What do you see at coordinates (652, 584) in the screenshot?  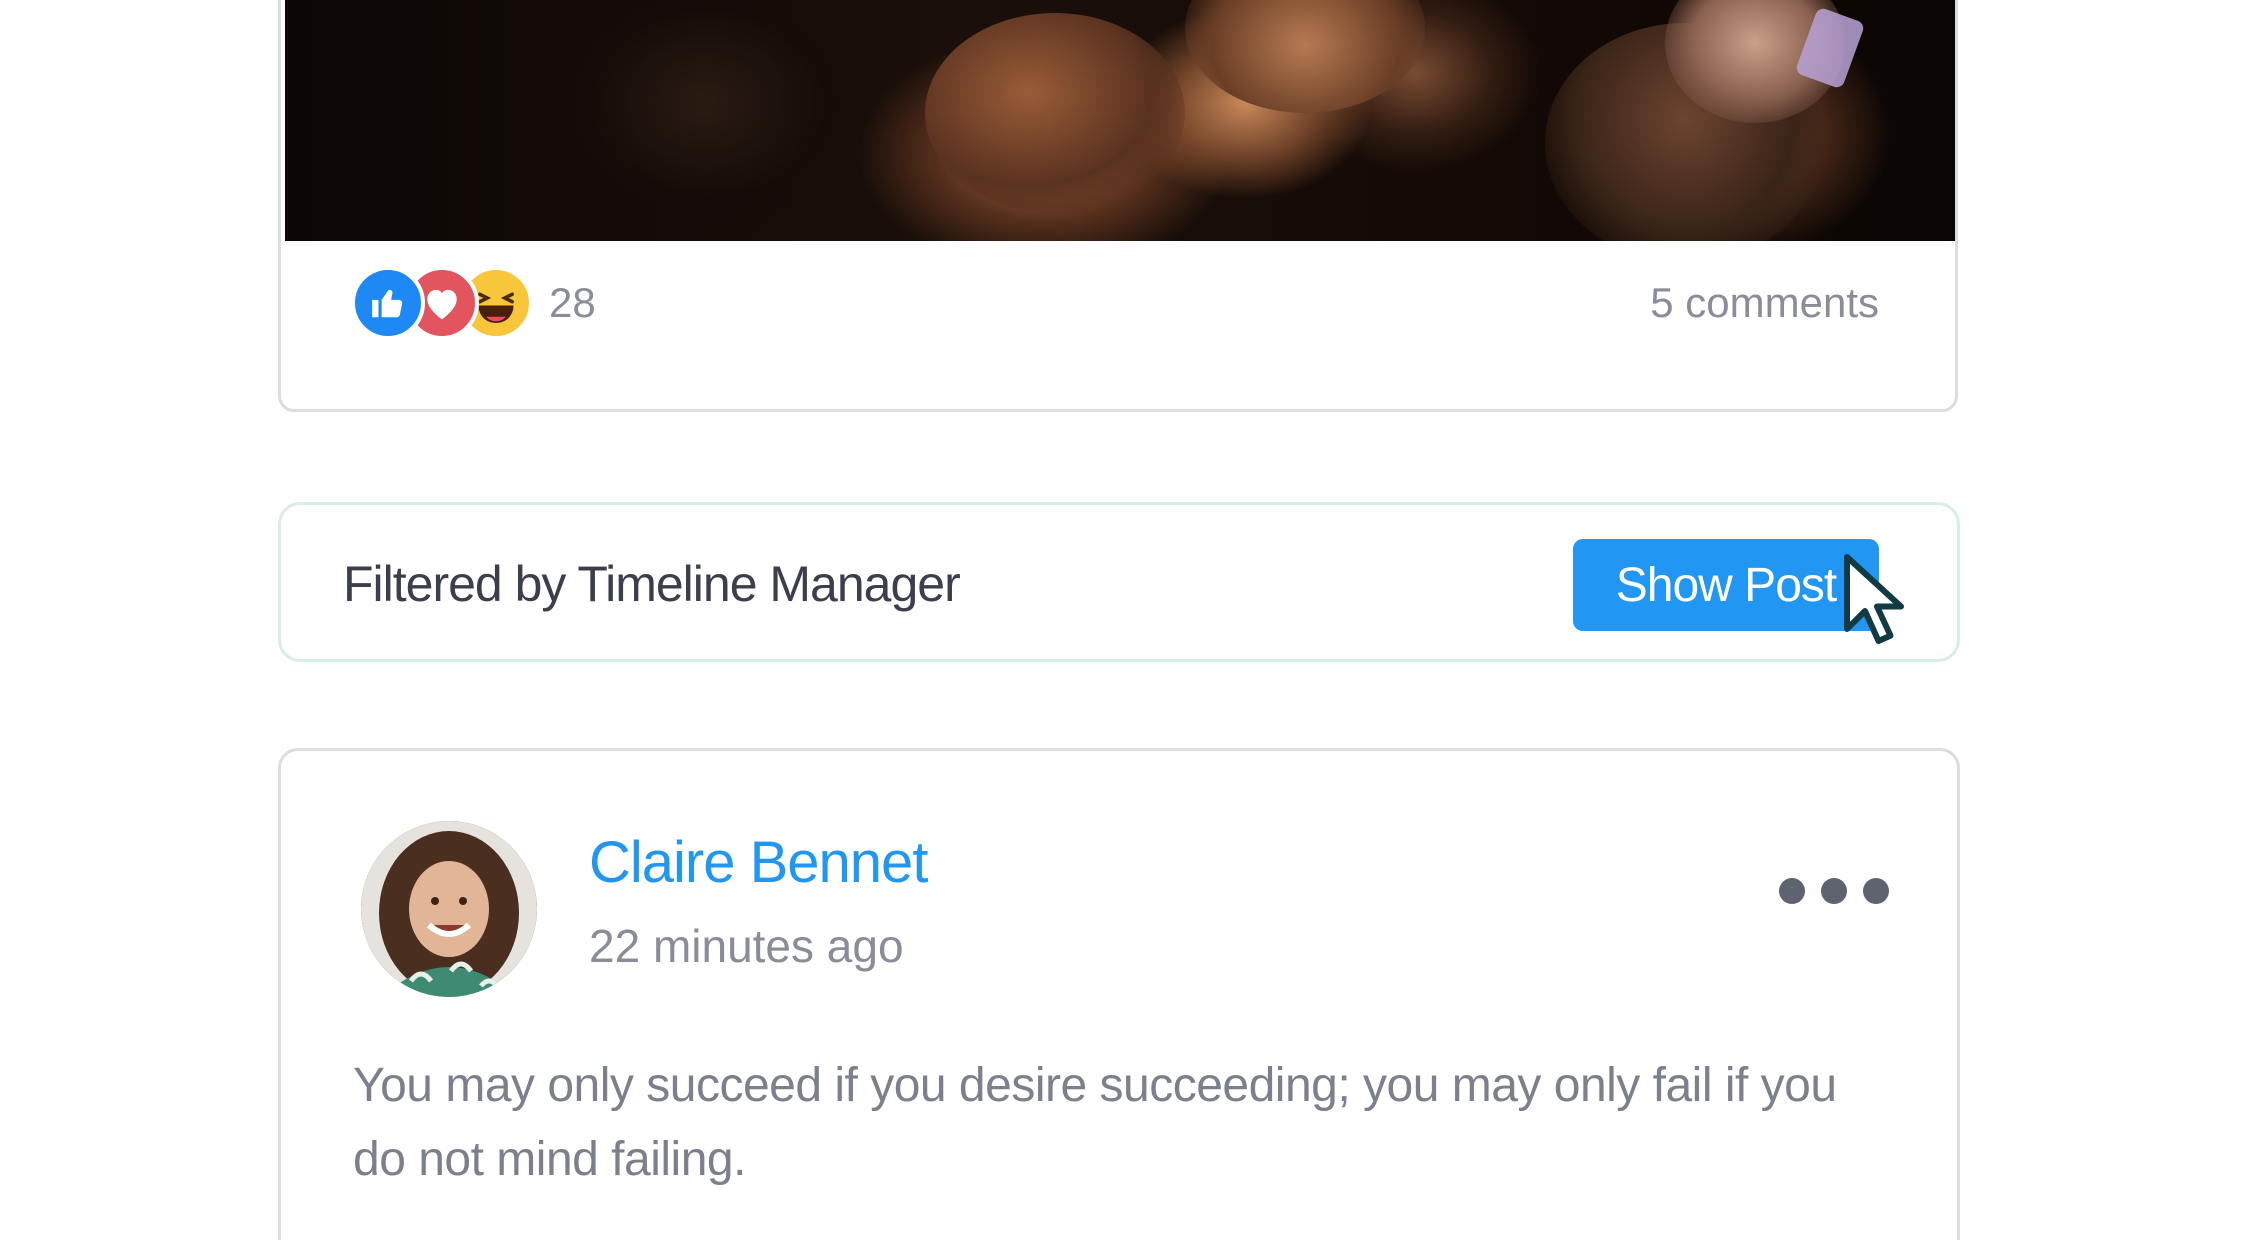 I see `filter-notice-text: Filtered by Timeline Manager` at bounding box center [652, 584].